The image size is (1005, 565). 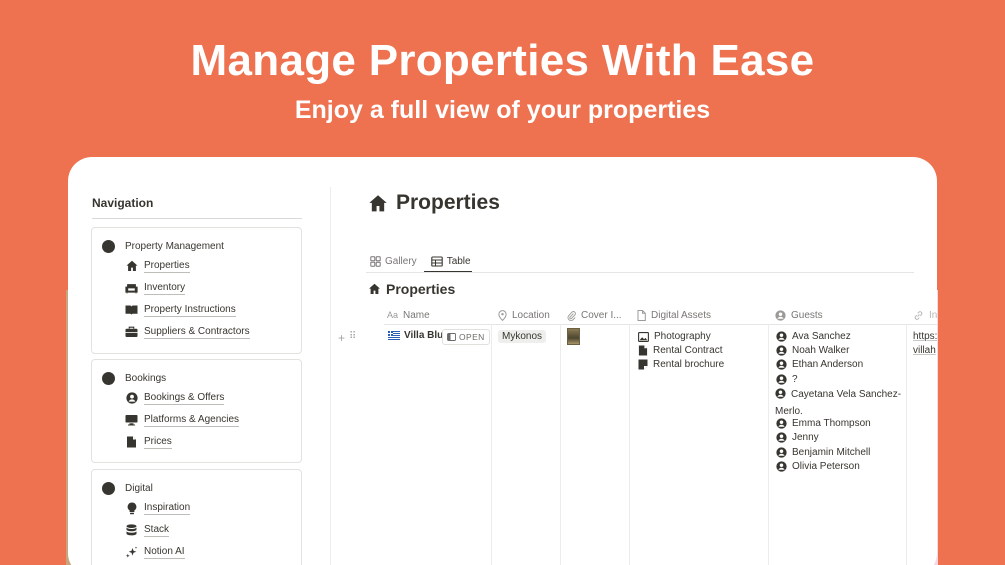 I want to click on nav-item-label: Inventory, so click(x=165, y=288).